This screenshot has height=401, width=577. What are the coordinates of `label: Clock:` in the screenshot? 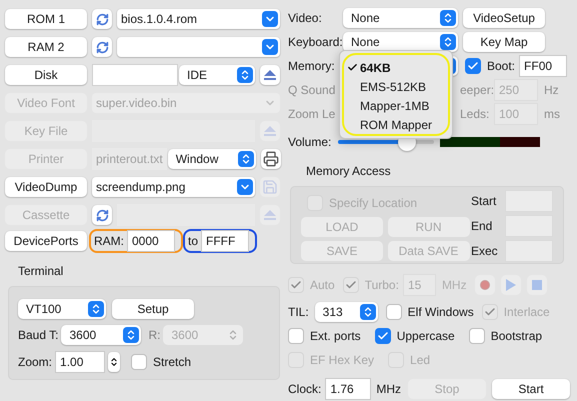 It's located at (305, 389).